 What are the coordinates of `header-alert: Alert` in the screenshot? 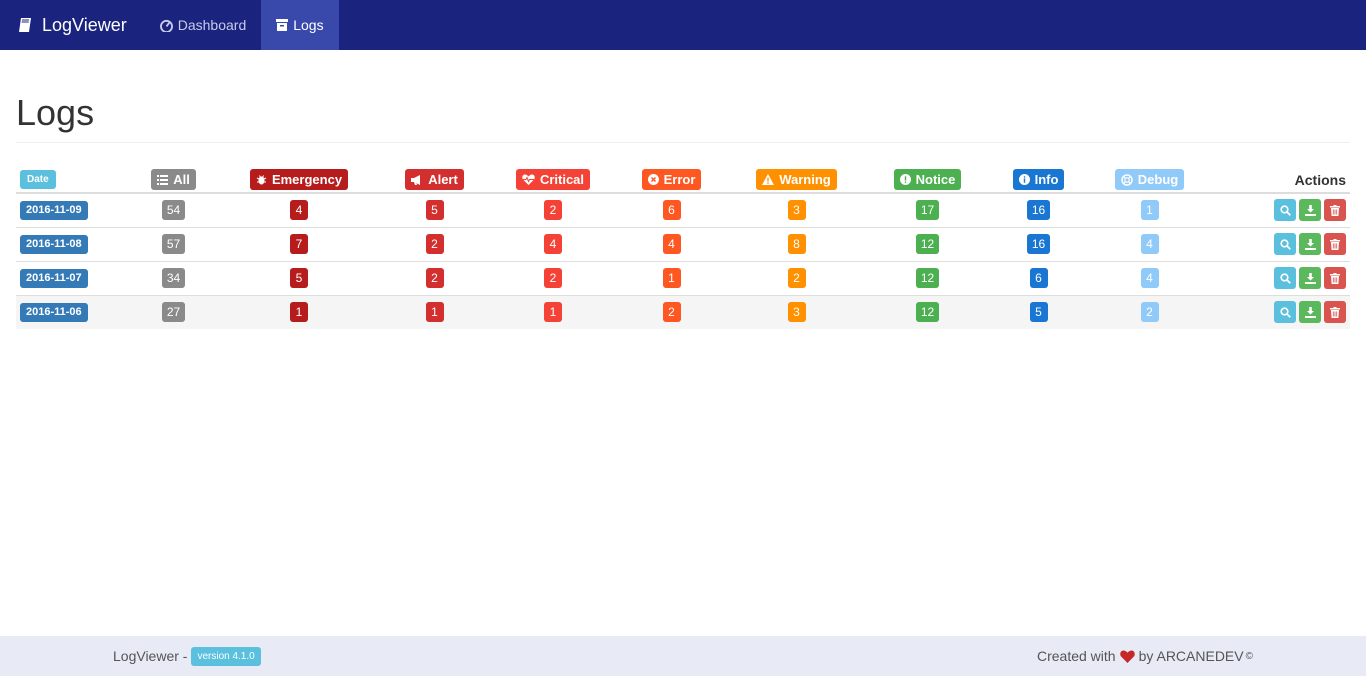 It's located at (434, 179).